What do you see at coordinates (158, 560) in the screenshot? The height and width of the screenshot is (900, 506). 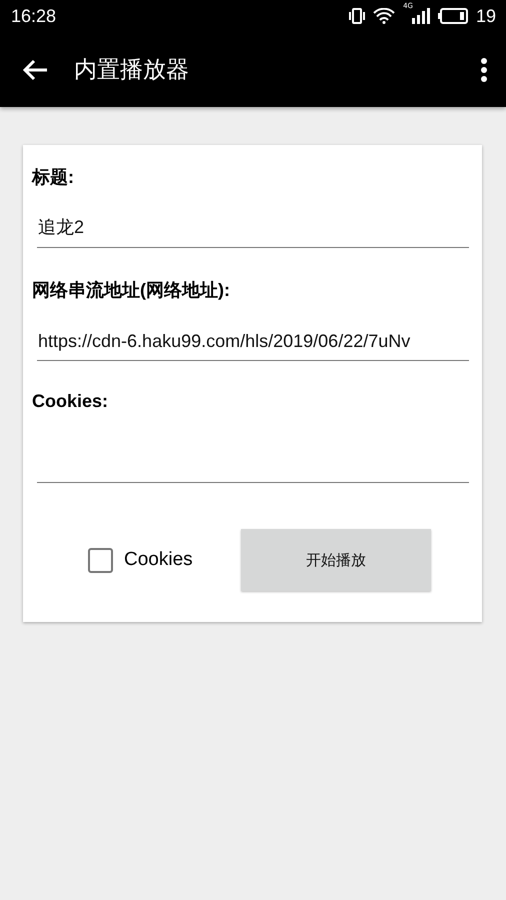 I see `checkbox-label: Cookies` at bounding box center [158, 560].